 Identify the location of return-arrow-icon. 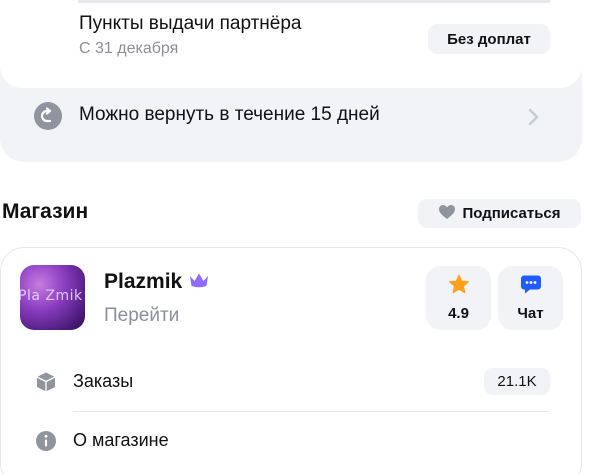
(48, 116).